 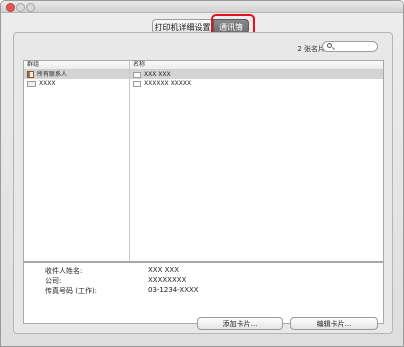 What do you see at coordinates (76, 83) in the screenshot?
I see `group-row: XXXX` at bounding box center [76, 83].